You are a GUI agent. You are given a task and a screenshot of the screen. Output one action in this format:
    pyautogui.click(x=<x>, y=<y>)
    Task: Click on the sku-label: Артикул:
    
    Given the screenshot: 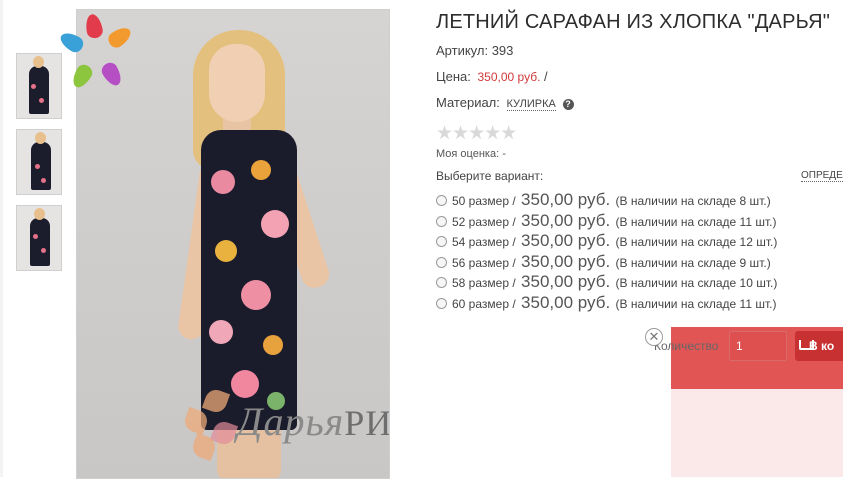 What is the action you would take?
    pyautogui.click(x=462, y=50)
    